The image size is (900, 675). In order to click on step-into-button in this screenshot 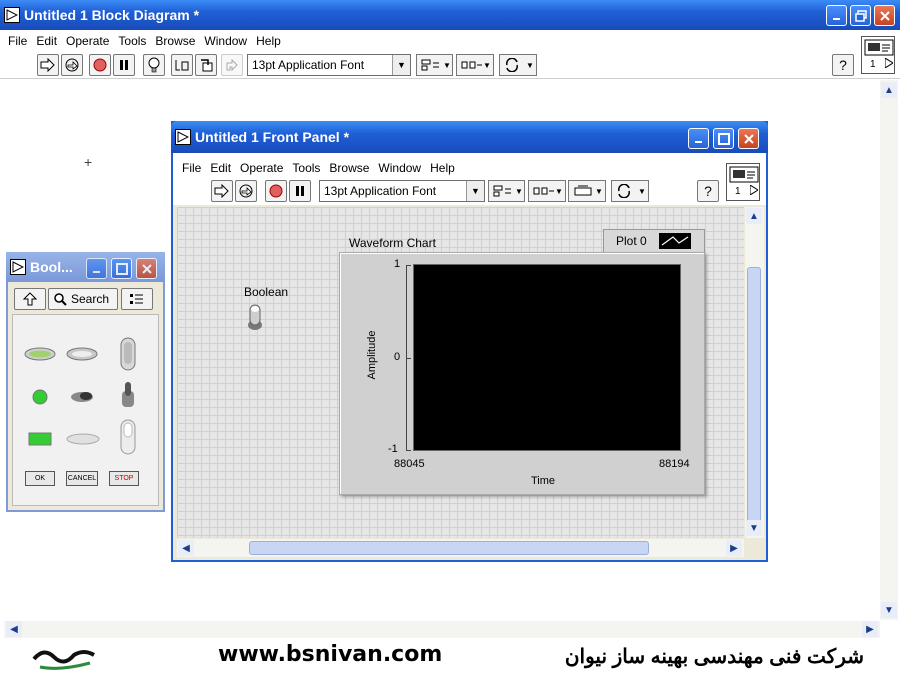, I will do `click(206, 65)`.